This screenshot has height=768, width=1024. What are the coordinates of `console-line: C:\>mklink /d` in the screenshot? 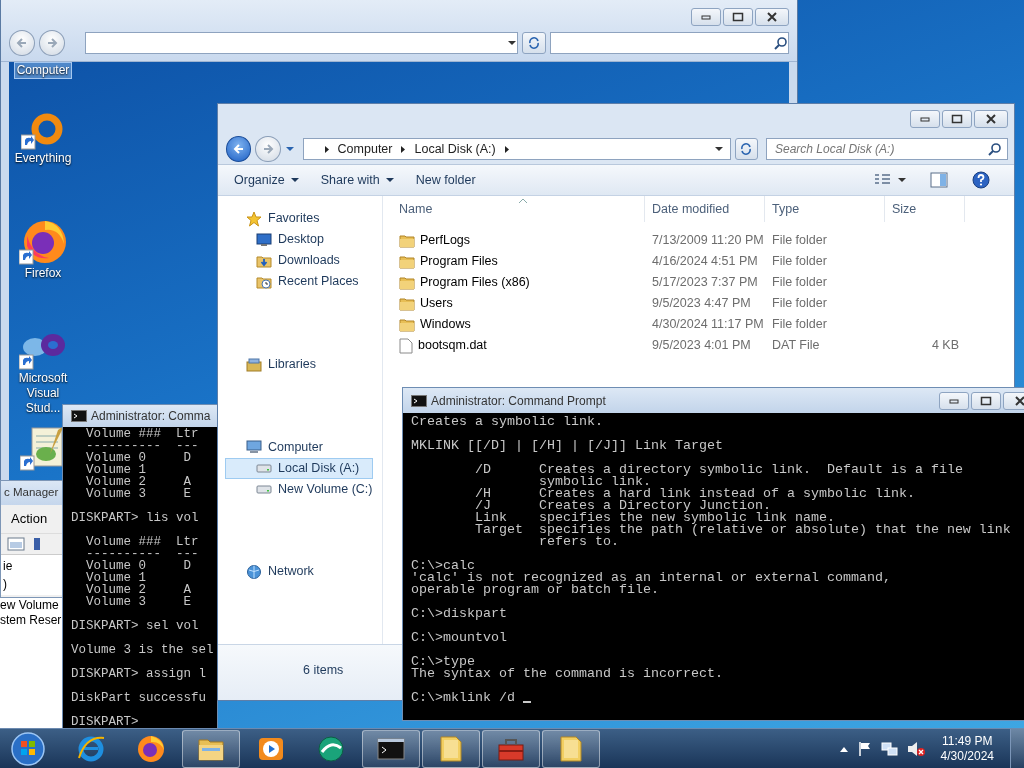 It's located at (463, 698).